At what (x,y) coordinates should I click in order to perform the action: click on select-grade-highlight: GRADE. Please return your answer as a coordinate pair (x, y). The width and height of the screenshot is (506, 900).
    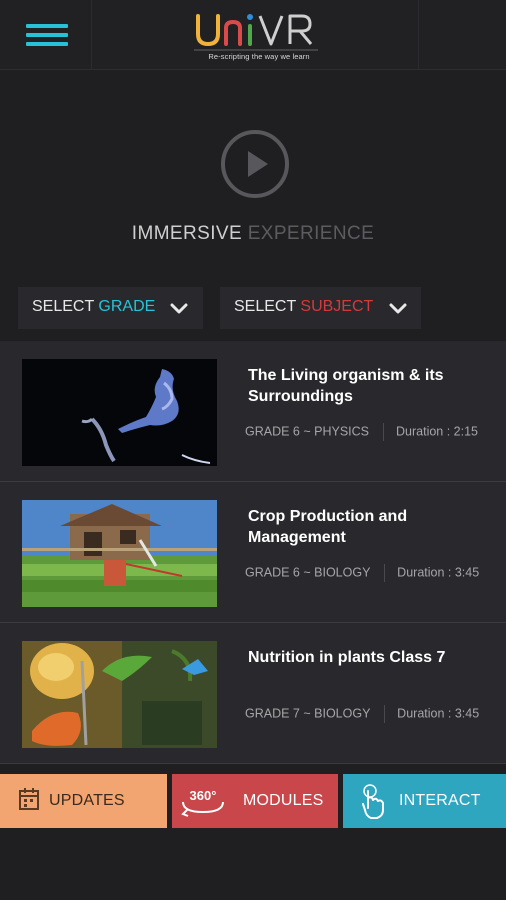
    Looking at the image, I should click on (127, 306).